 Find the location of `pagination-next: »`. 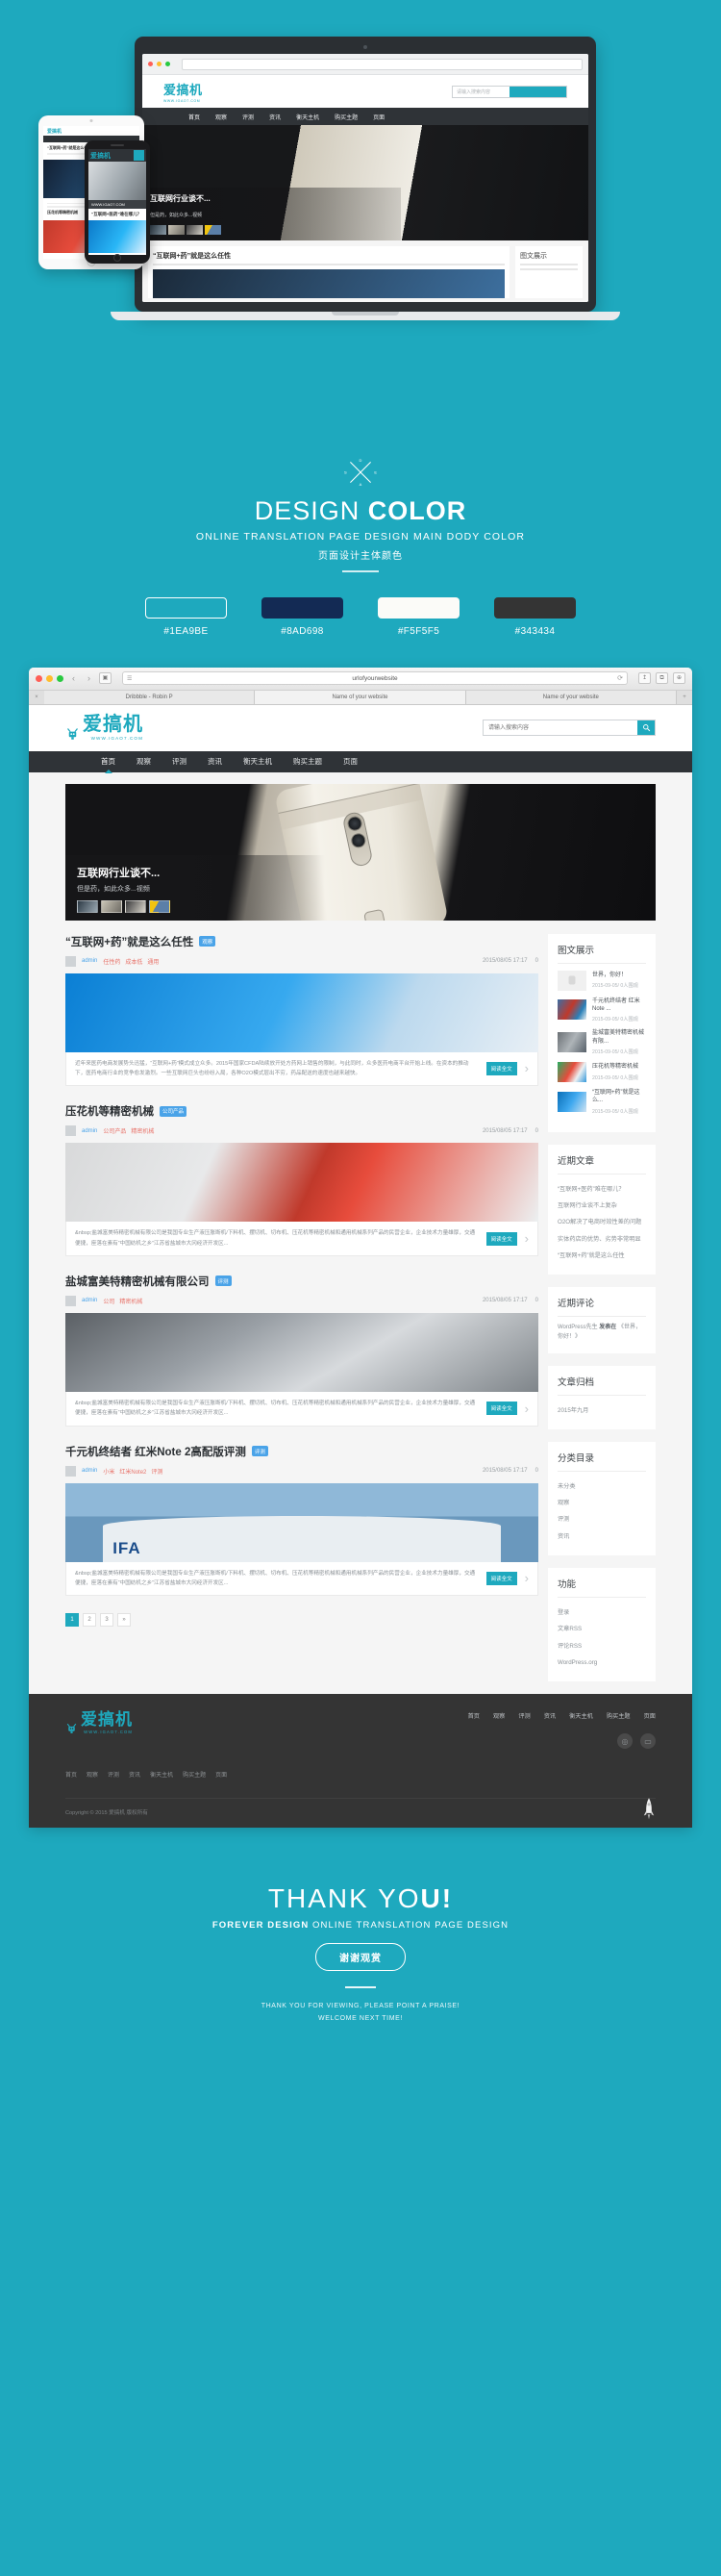

pagination-next: » is located at coordinates (124, 1620).